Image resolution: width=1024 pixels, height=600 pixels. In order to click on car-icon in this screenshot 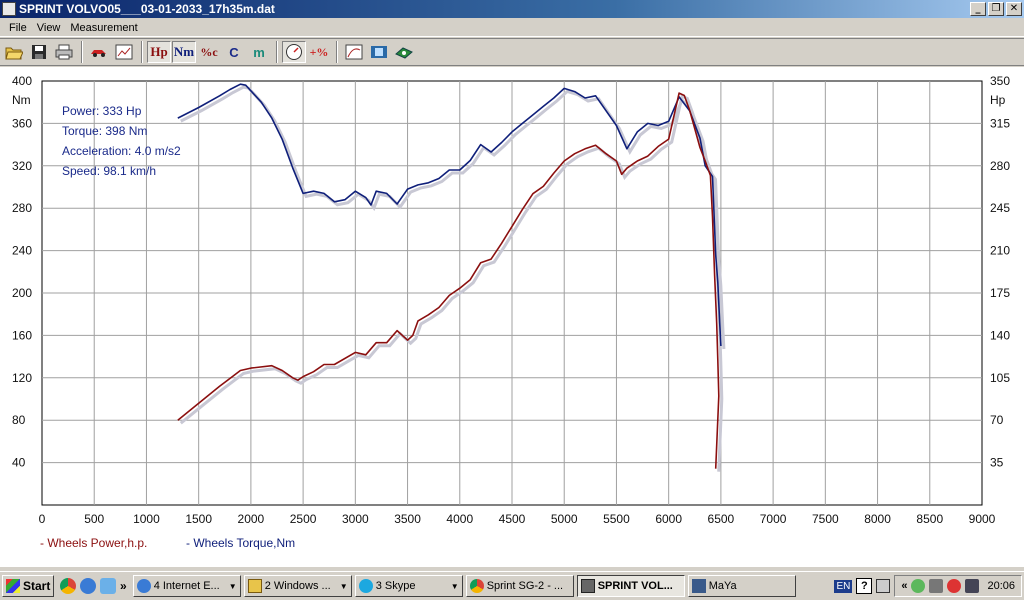, I will do `click(99, 52)`.